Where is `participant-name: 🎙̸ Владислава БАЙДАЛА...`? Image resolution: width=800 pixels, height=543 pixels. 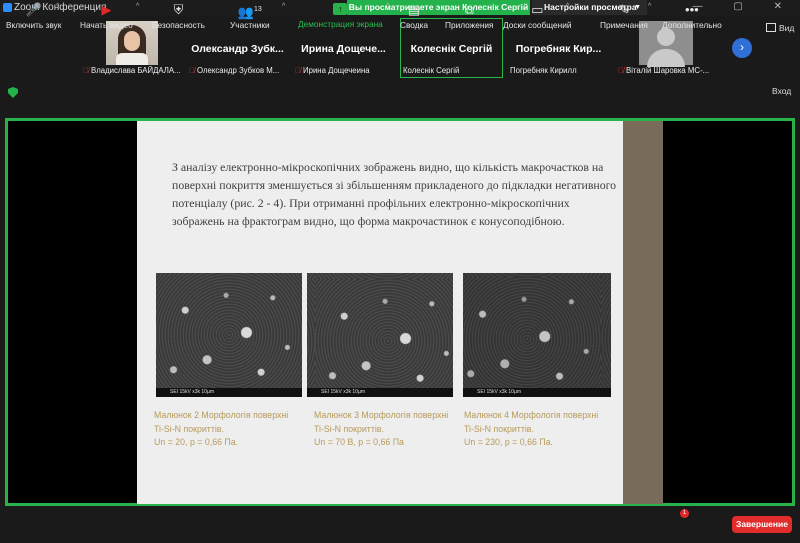 participant-name: 🎙̸ Владислава БАЙДАЛА... is located at coordinates (132, 70).